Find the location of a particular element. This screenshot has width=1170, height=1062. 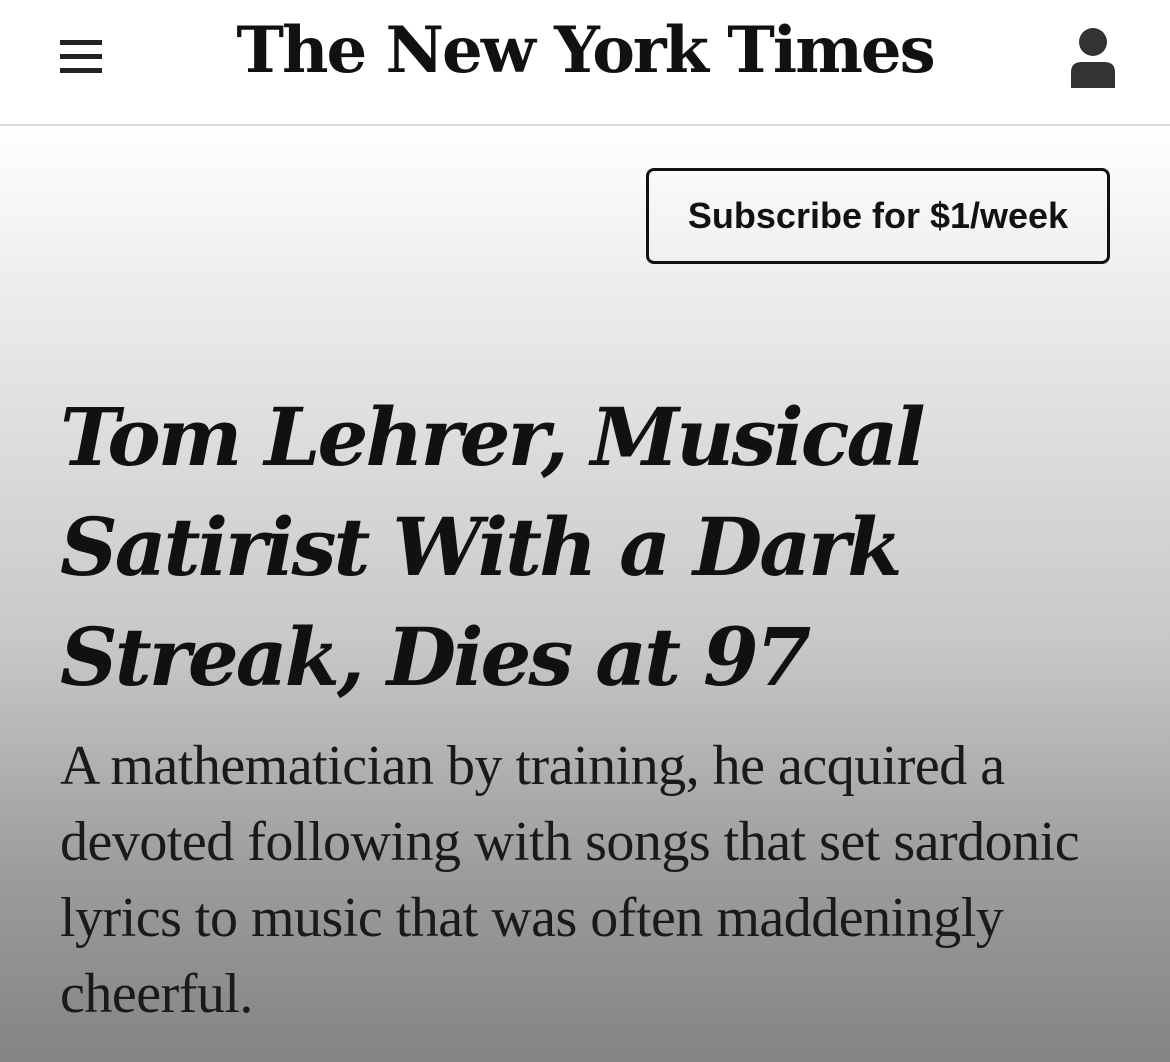

top-navigation-bar: The New York Times is located at coordinates (585, 63).